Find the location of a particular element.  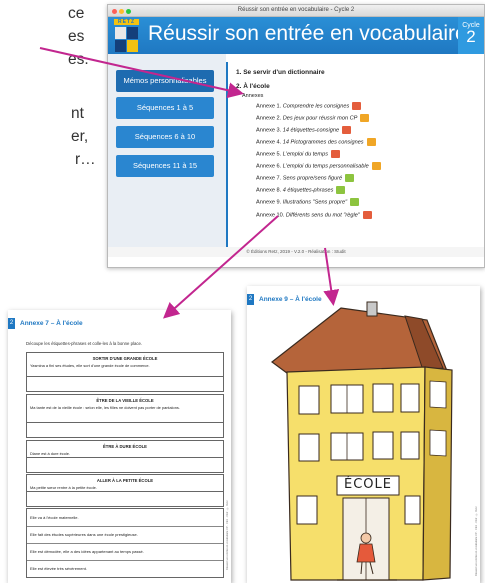

nav-sequences-11-15-button: Séquences 11 à 15 is located at coordinates (165, 166).